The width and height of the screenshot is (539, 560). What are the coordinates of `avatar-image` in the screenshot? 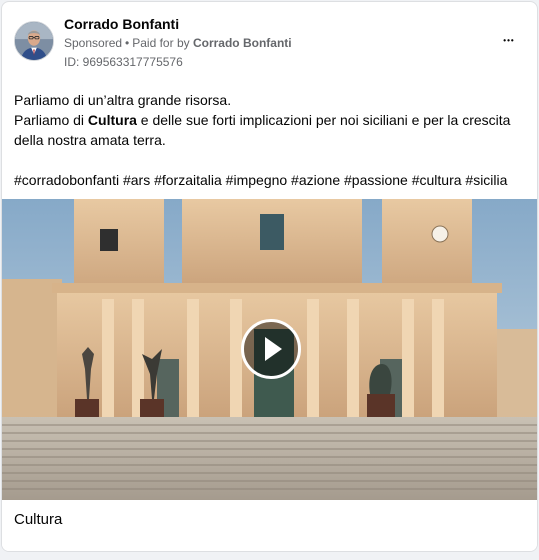 It's located at (34, 41).